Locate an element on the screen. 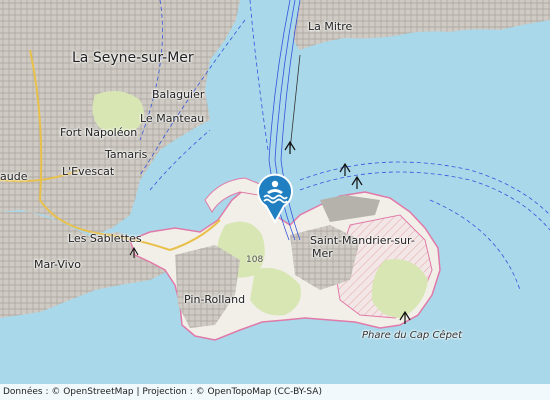  label-la-mitre: La Mitre is located at coordinates (330, 26).